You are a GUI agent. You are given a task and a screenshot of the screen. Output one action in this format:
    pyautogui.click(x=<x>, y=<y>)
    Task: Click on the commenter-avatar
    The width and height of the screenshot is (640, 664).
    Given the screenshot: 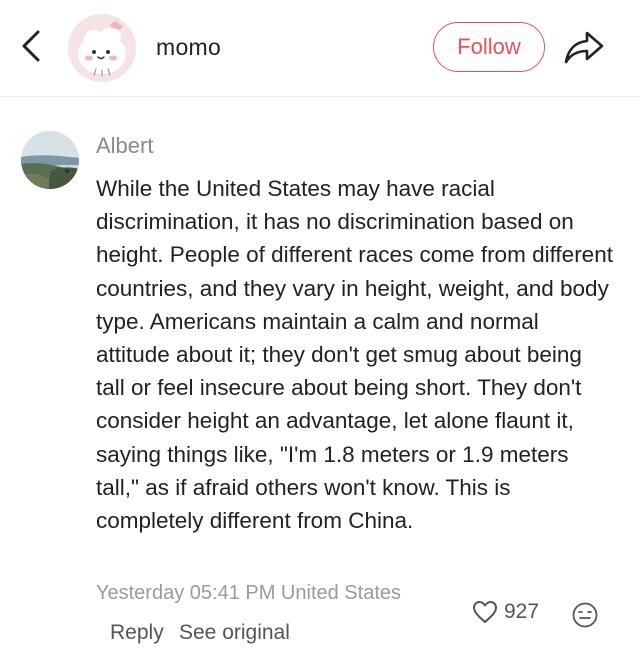 What is the action you would take?
    pyautogui.click(x=50, y=160)
    